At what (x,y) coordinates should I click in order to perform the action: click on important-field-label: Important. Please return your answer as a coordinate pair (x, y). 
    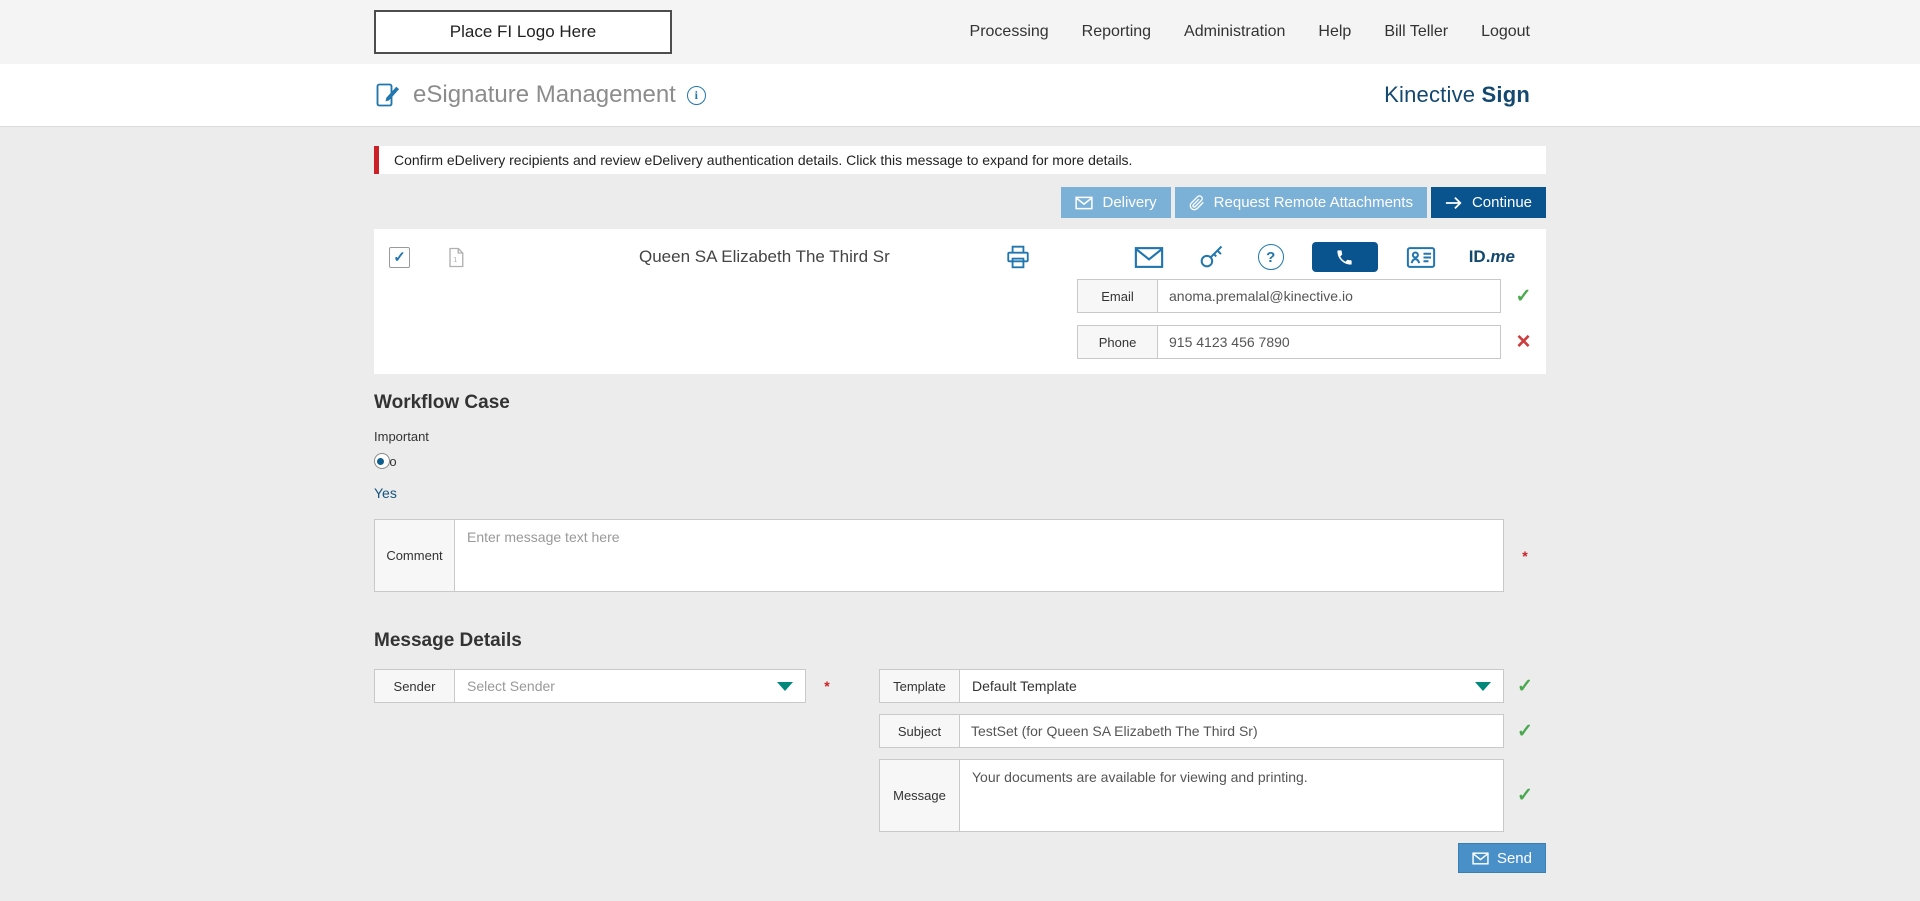
    Looking at the image, I should click on (401, 436).